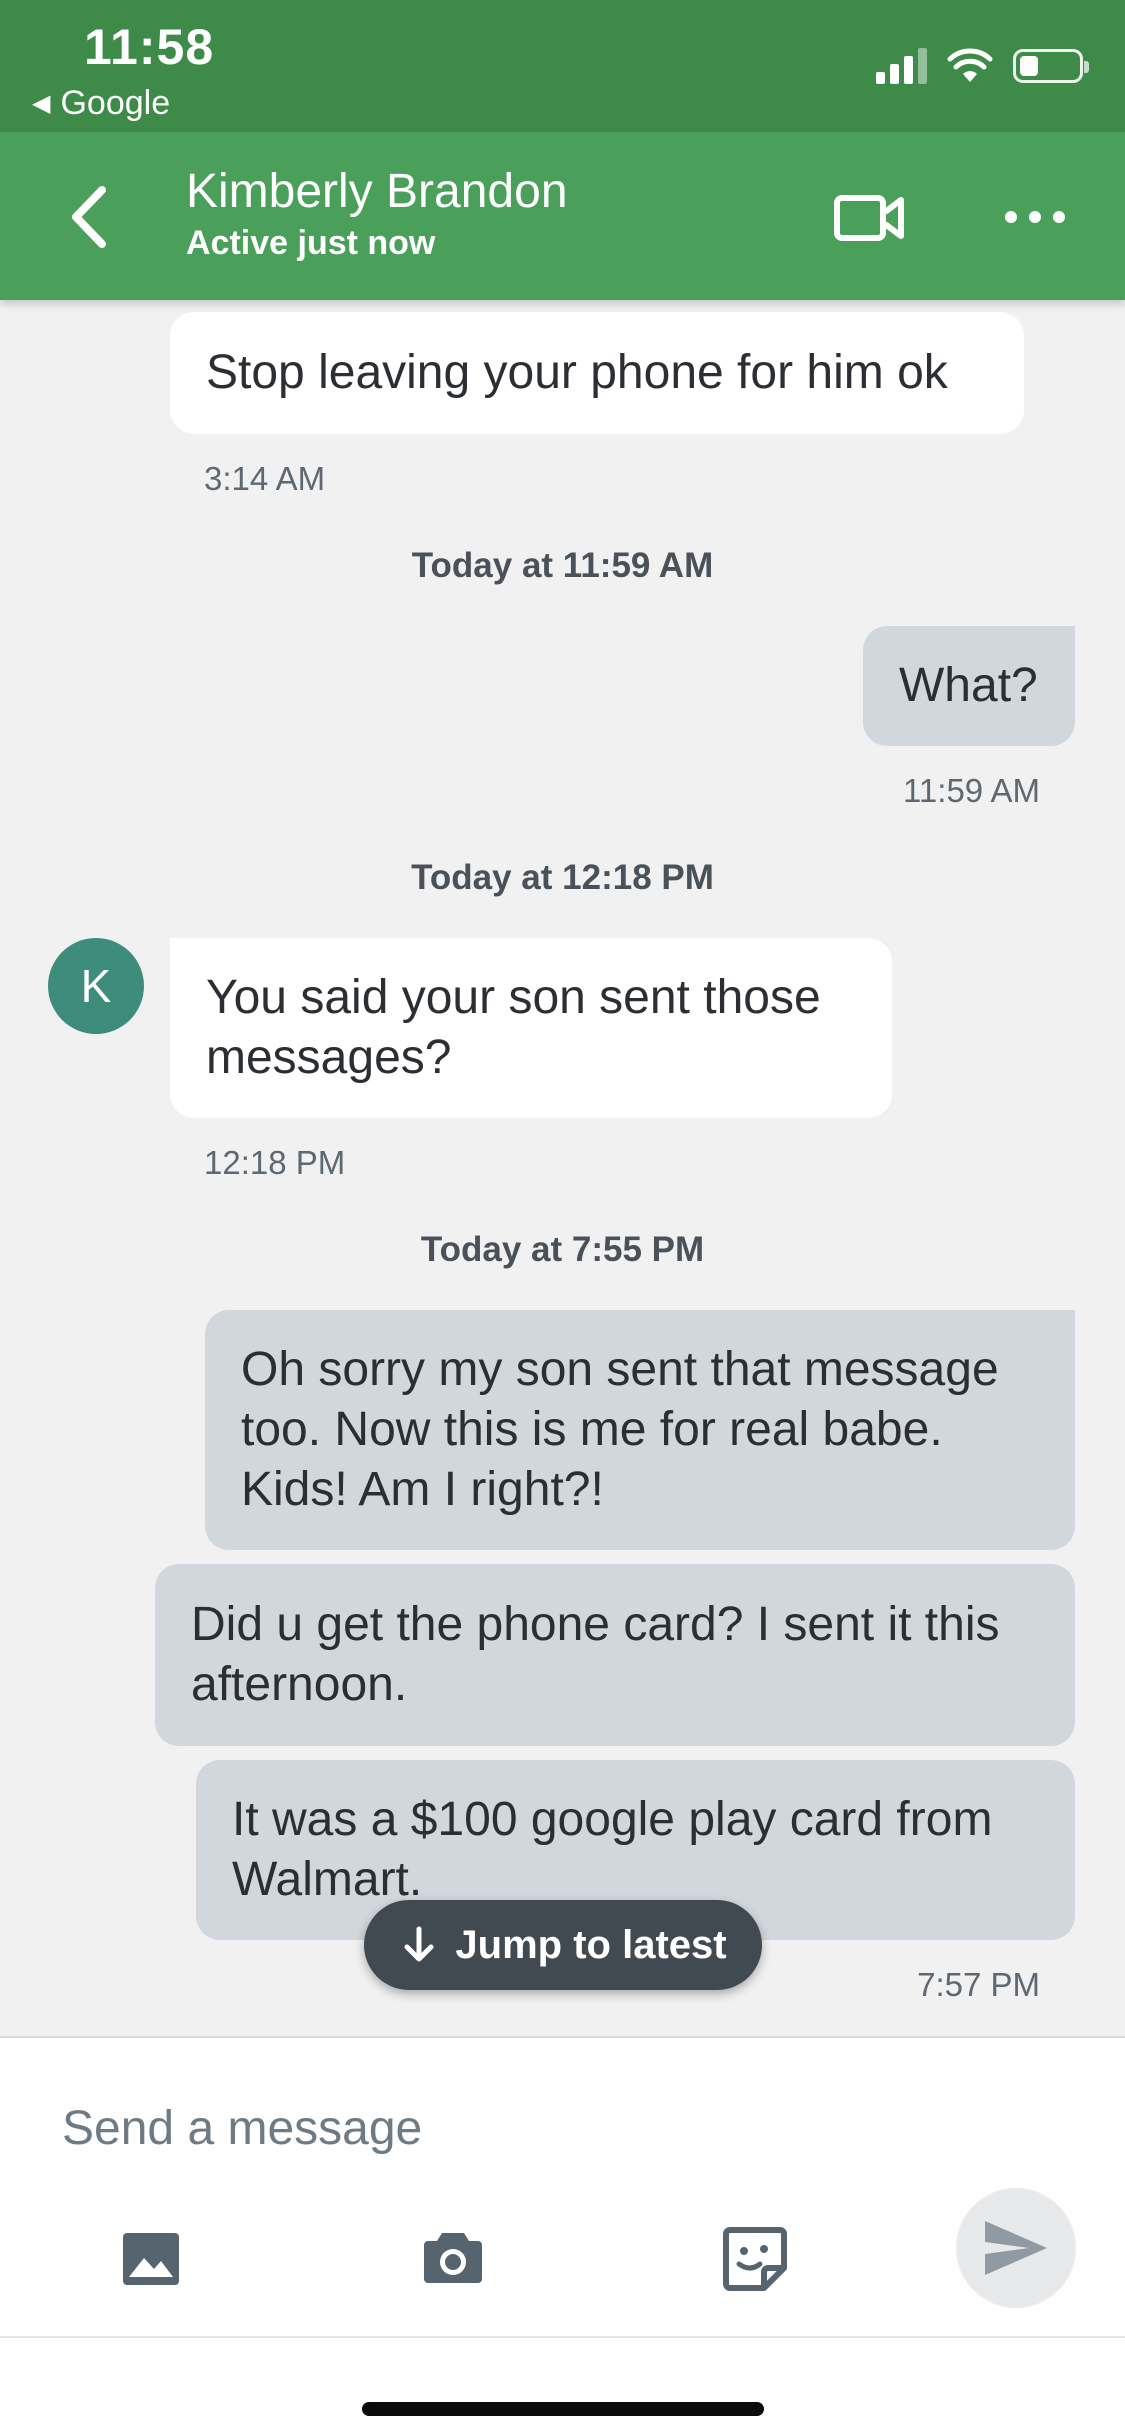 The height and width of the screenshot is (2436, 1125). Describe the element at coordinates (562, 2386) in the screenshot. I see `home-indicator-area` at that location.